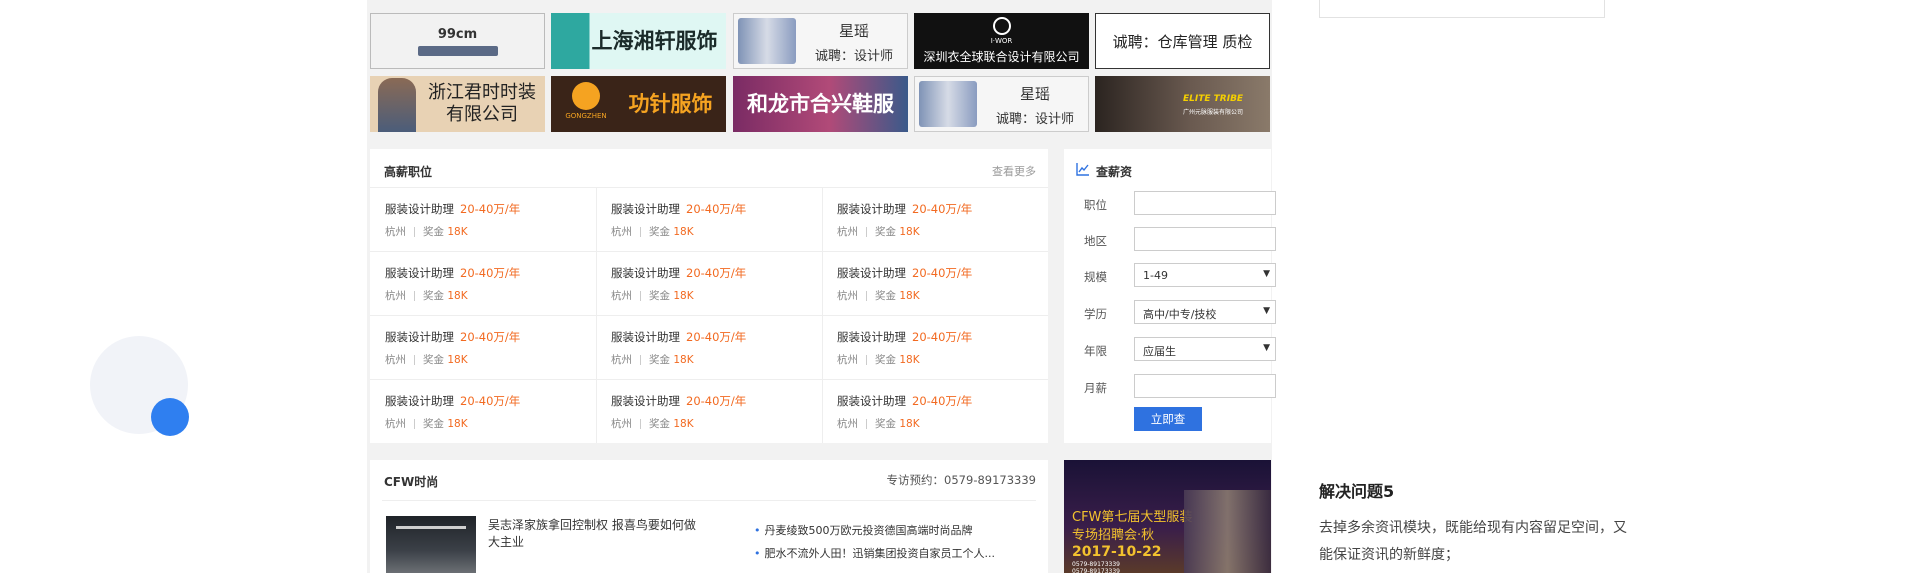 The width and height of the screenshot is (1920, 573). I want to click on ad-banner-junshi: 浙江君时时装 有限公司, so click(457, 104).